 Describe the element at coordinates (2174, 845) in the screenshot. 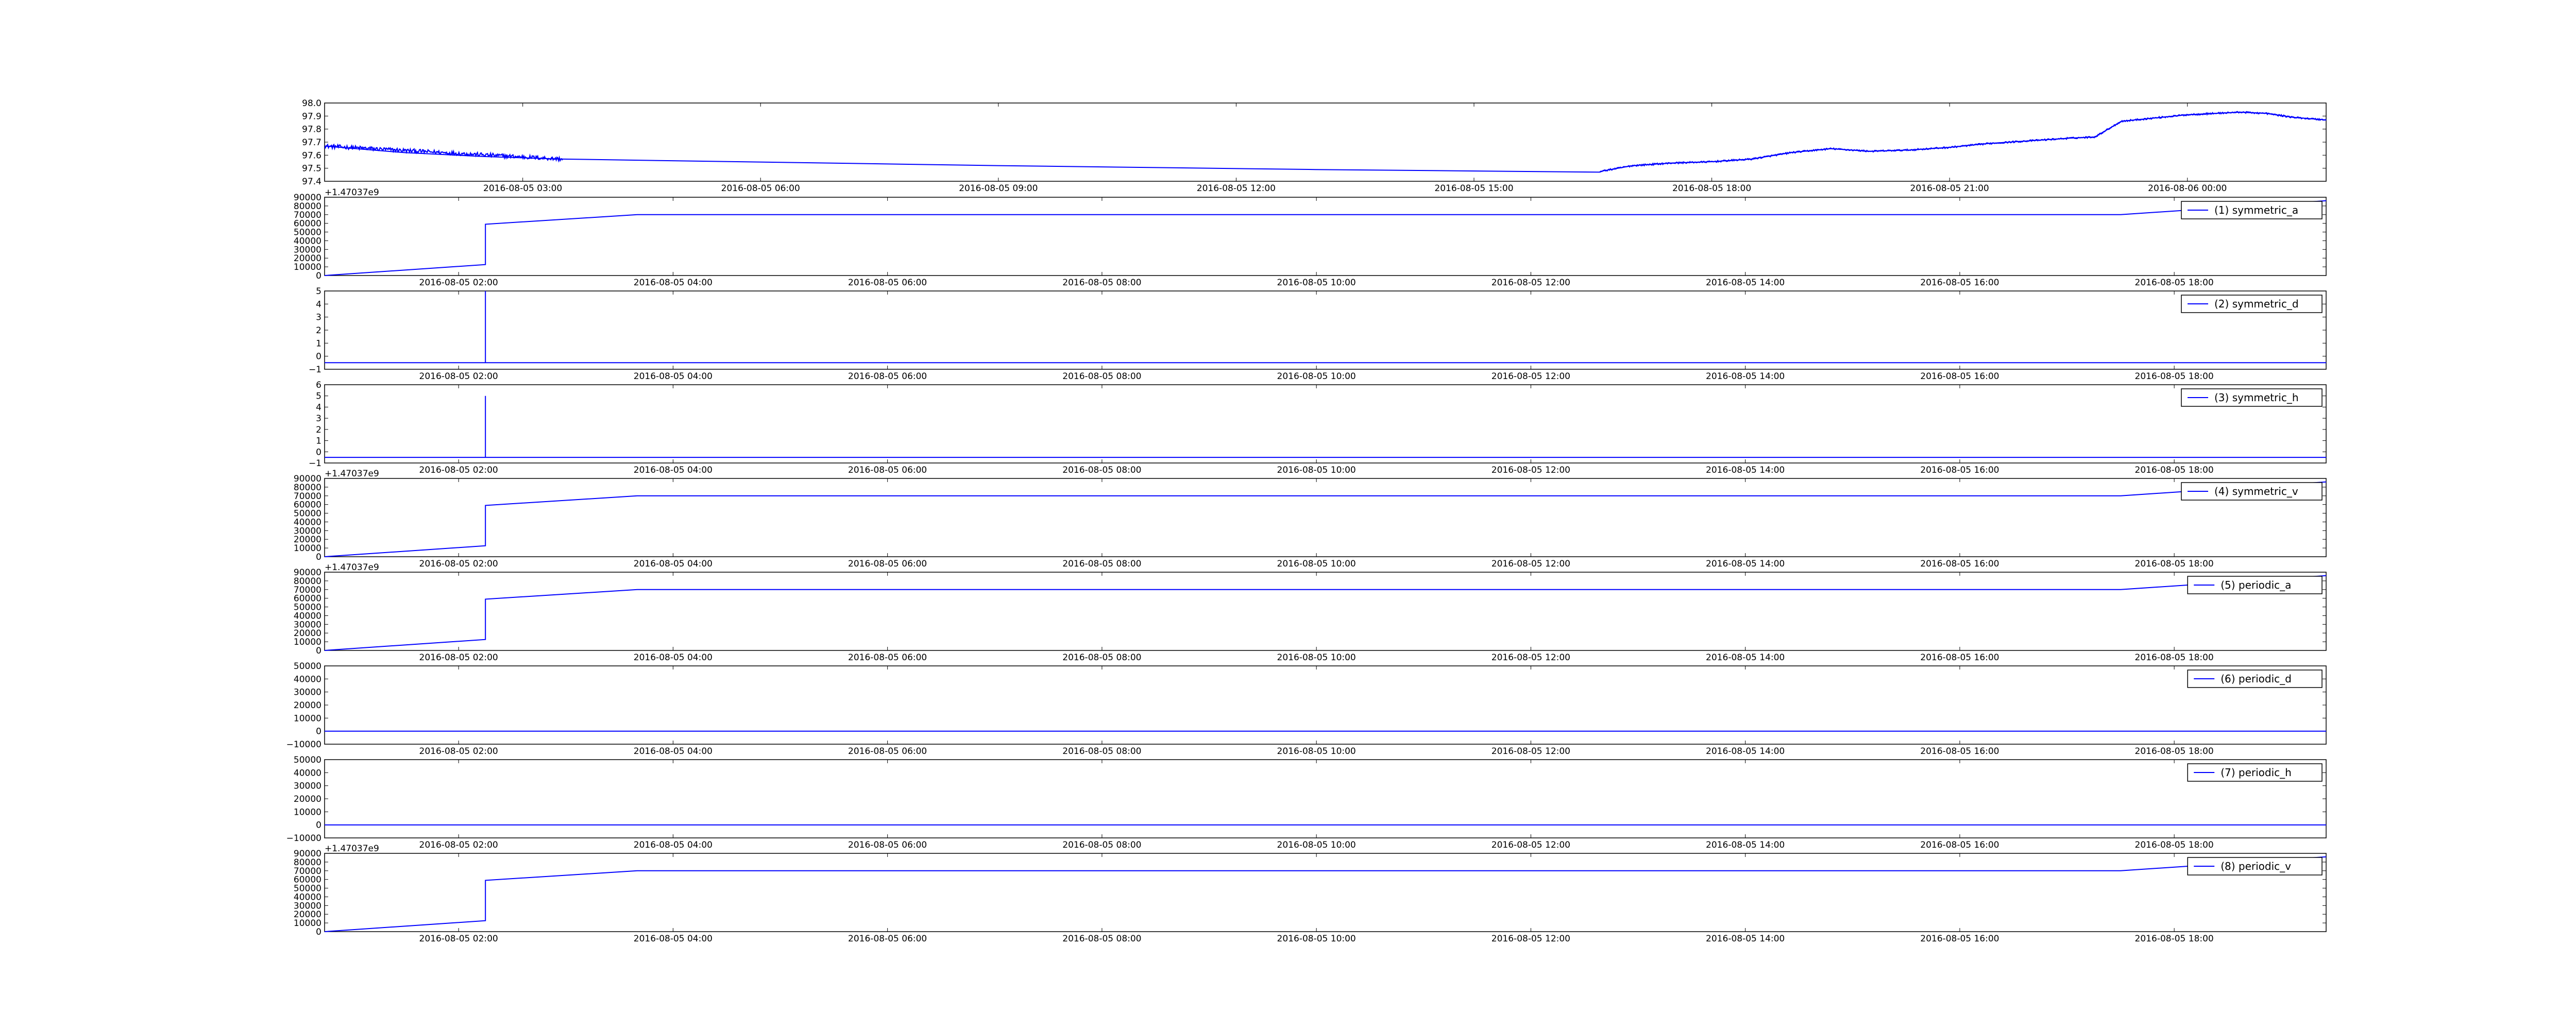

I see `panel-7-xtick-label: 2016-08-05 18:00` at that location.